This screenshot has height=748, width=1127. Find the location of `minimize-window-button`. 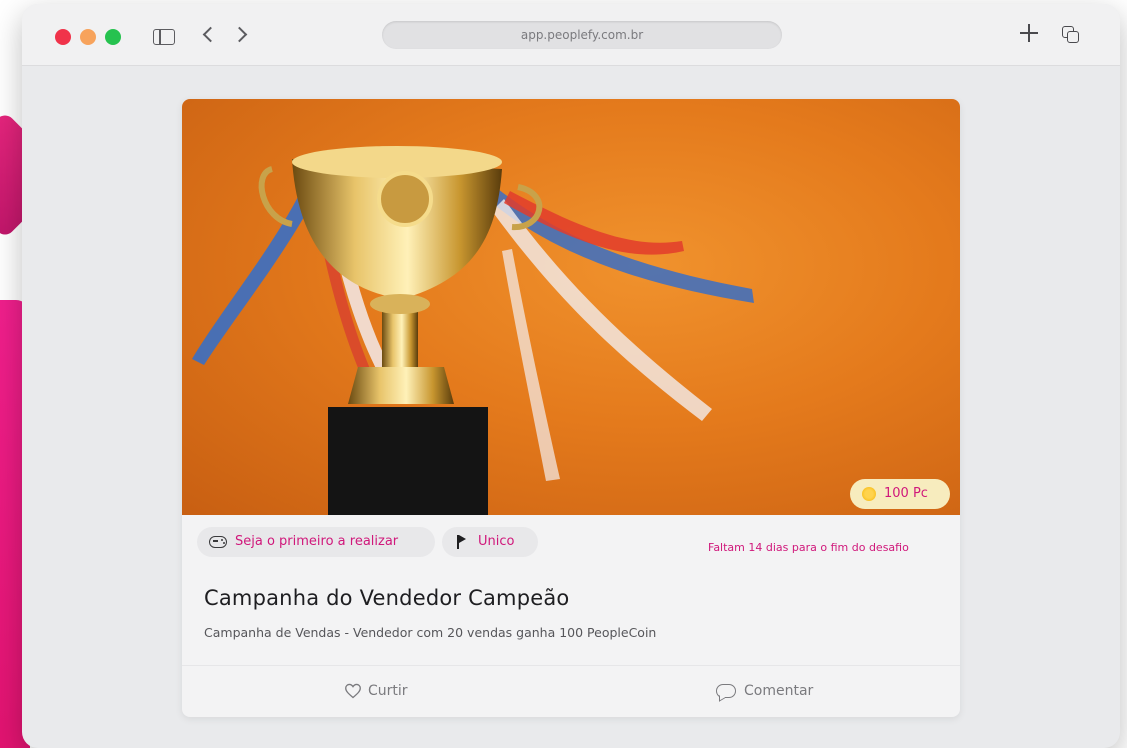

minimize-window-button is located at coordinates (88, 37).